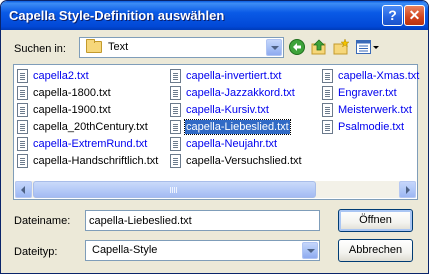  I want to click on window-title: Capella Style-Definition auswählen, so click(117, 15).